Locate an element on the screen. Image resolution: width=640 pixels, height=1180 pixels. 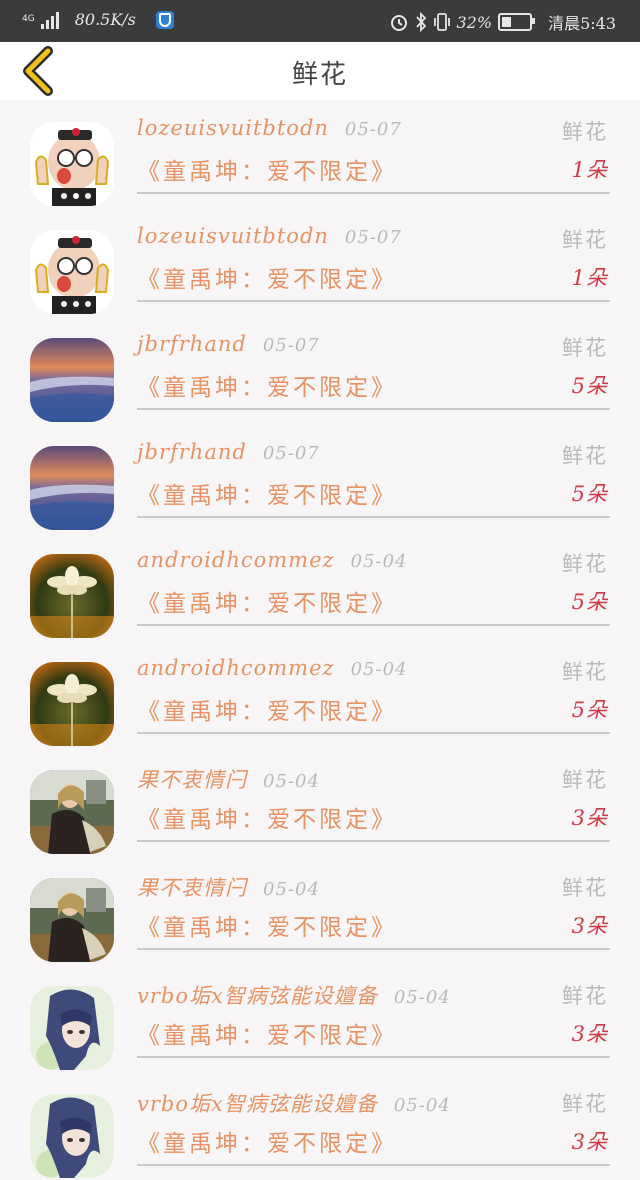
status-bar-right: 32% 清晨5:43 is located at coordinates (502, 22).